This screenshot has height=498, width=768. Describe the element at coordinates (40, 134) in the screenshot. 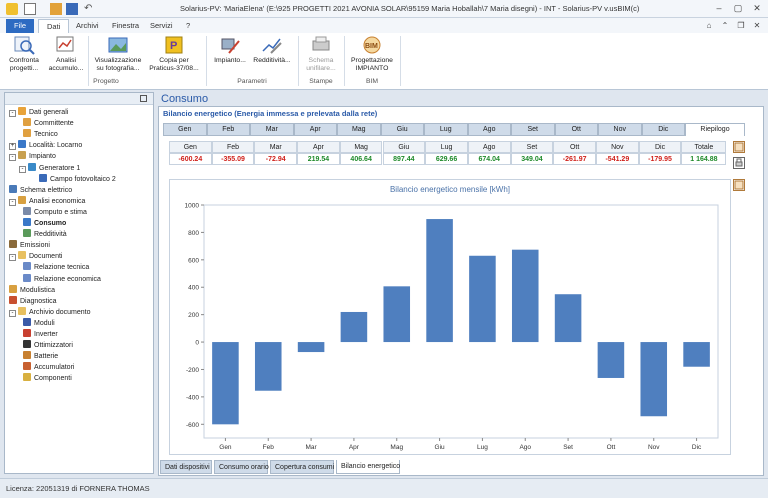

I see `tree-item-tecnico: Tecnico` at that location.